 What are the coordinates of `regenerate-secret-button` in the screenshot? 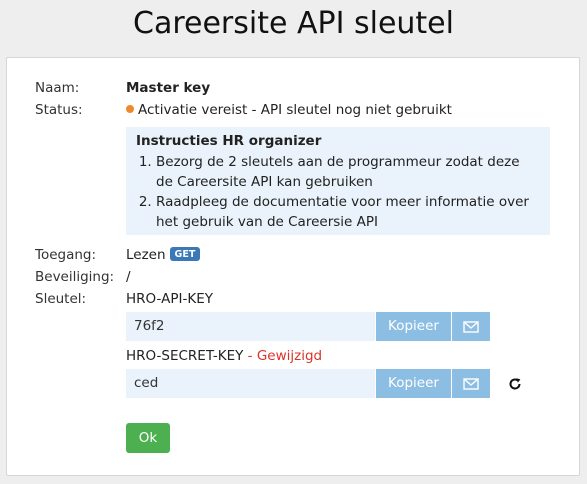 It's located at (515, 384).